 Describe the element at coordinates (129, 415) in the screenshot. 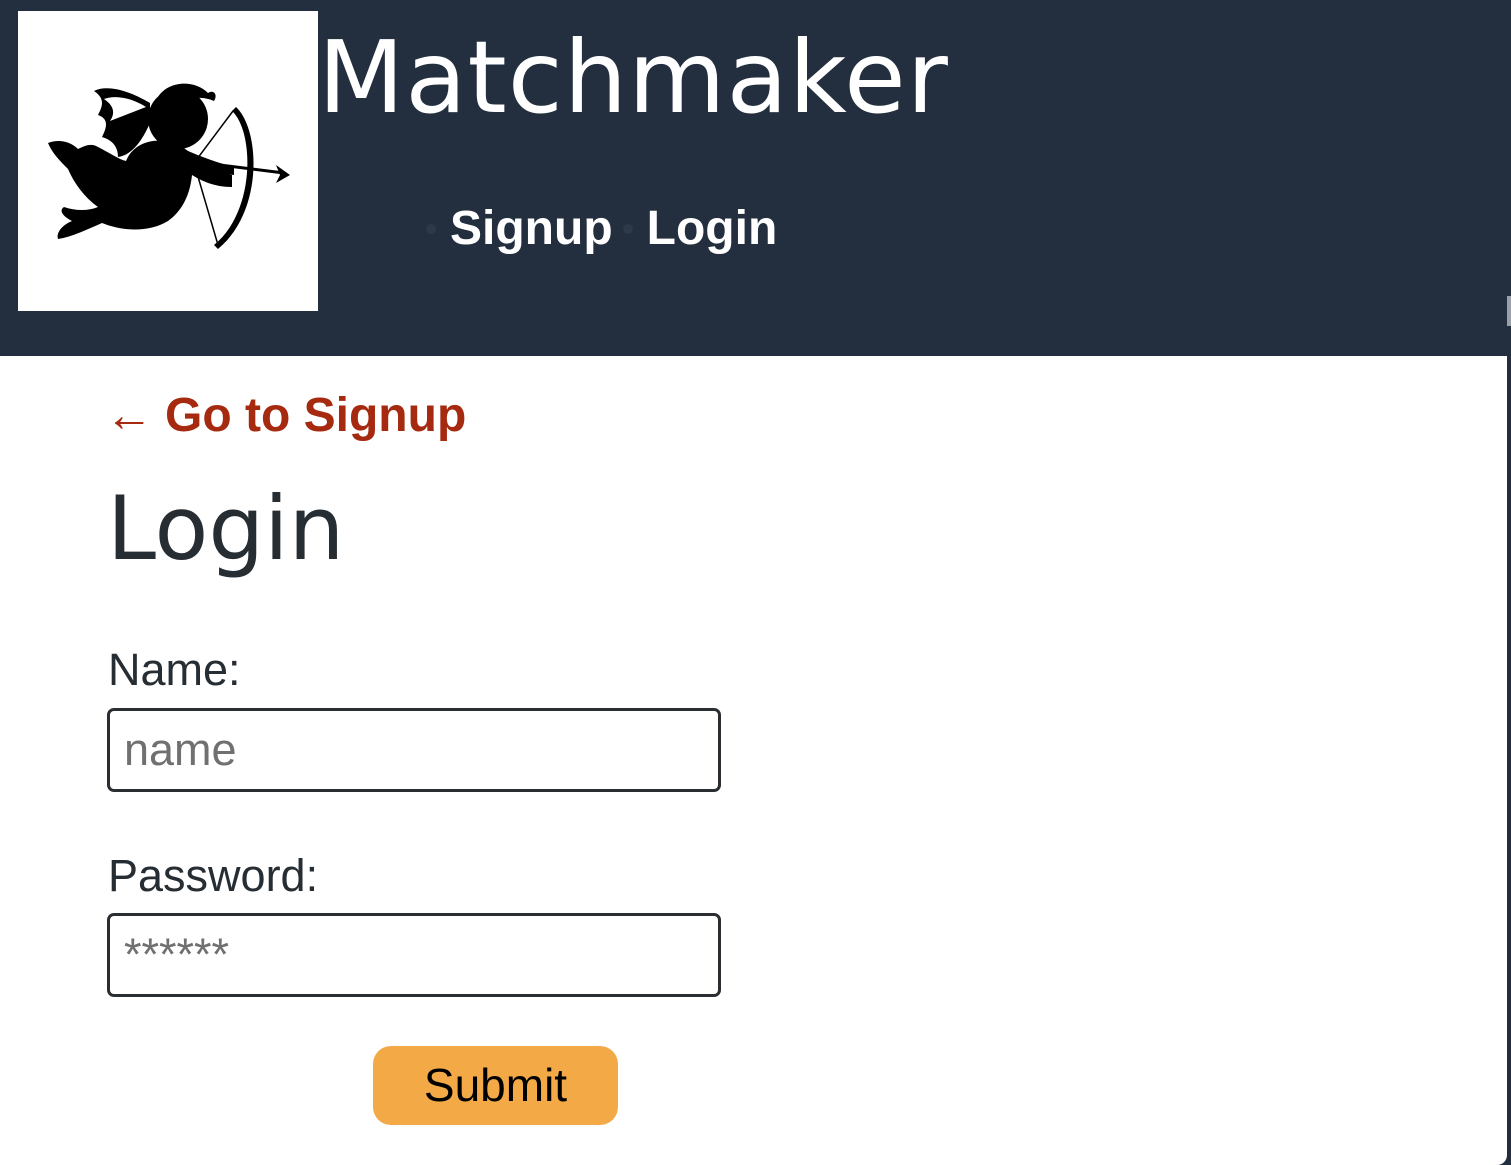

I see `left-arrow-icon: ←` at that location.